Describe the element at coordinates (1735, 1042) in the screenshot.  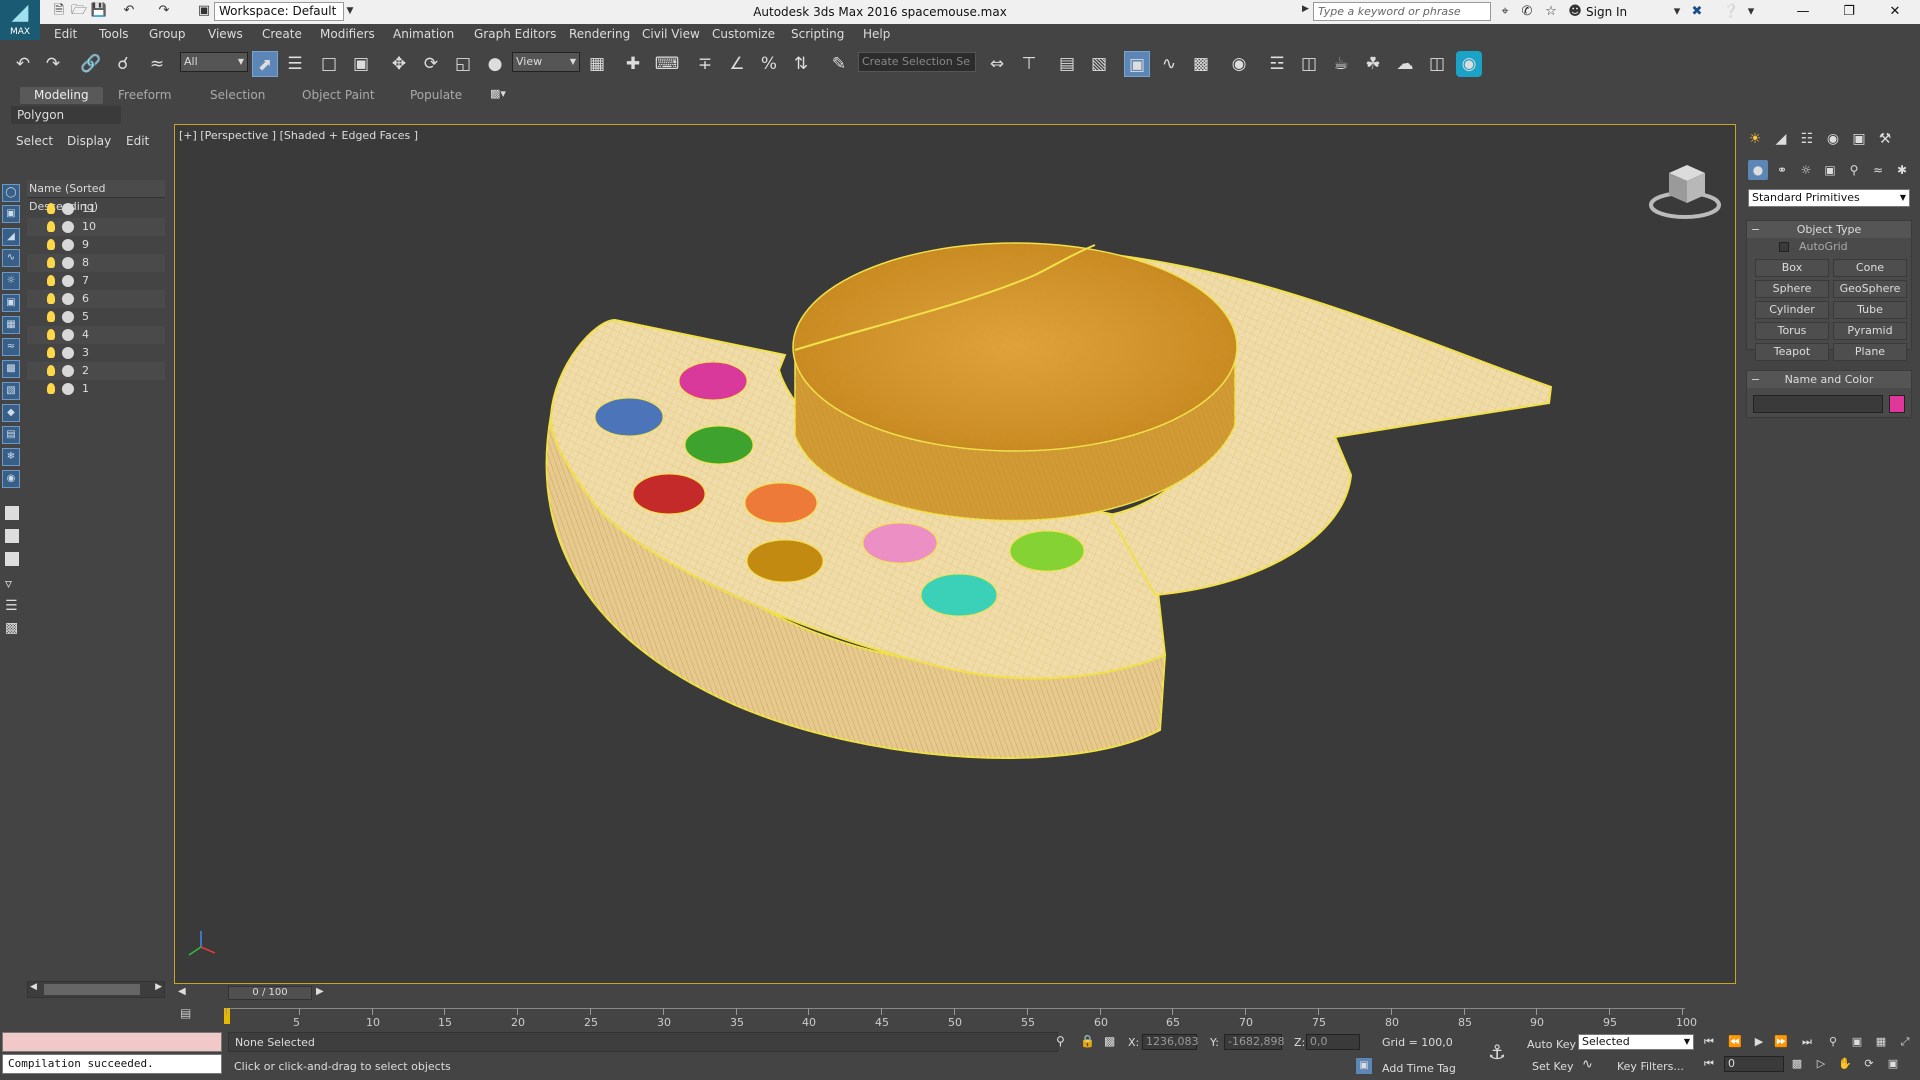
I see `previous-frame-icon: ⏪` at that location.